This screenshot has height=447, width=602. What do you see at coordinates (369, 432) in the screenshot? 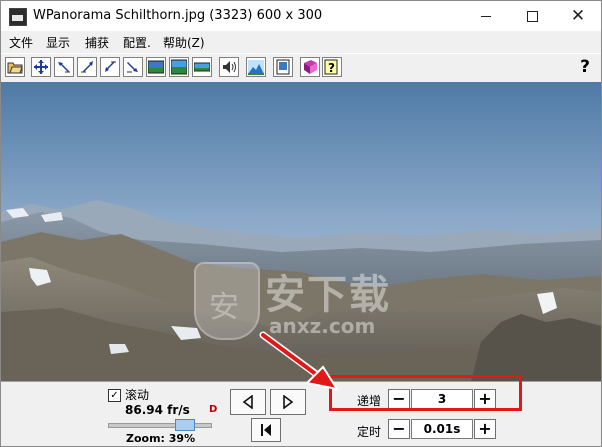
I see `timer-label: 定时` at bounding box center [369, 432].